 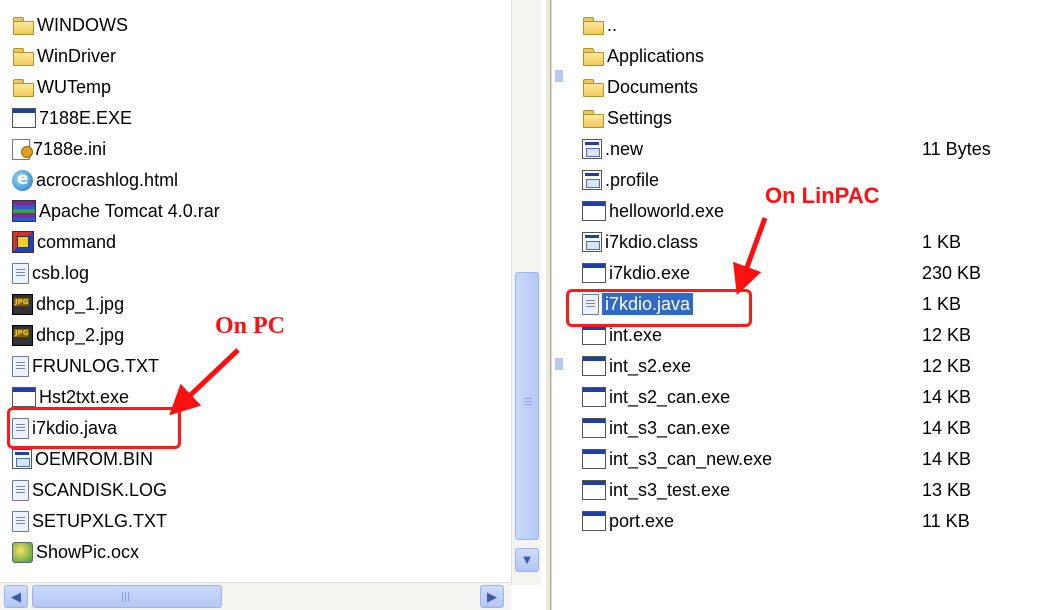 I want to click on vertical-scroll-thumb, so click(x=527, y=406).